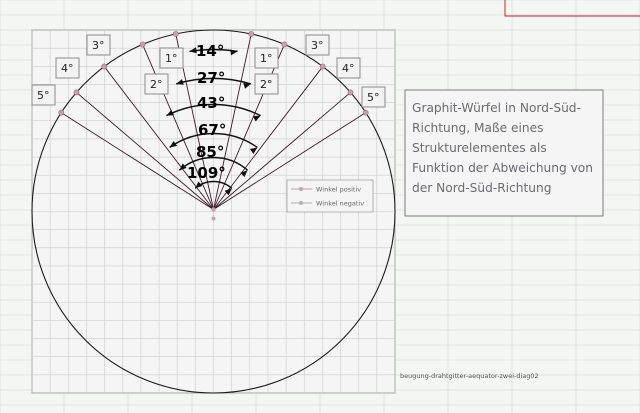 The image size is (640, 413). Describe the element at coordinates (572, 8) in the screenshot. I see `selection-corner` at that location.